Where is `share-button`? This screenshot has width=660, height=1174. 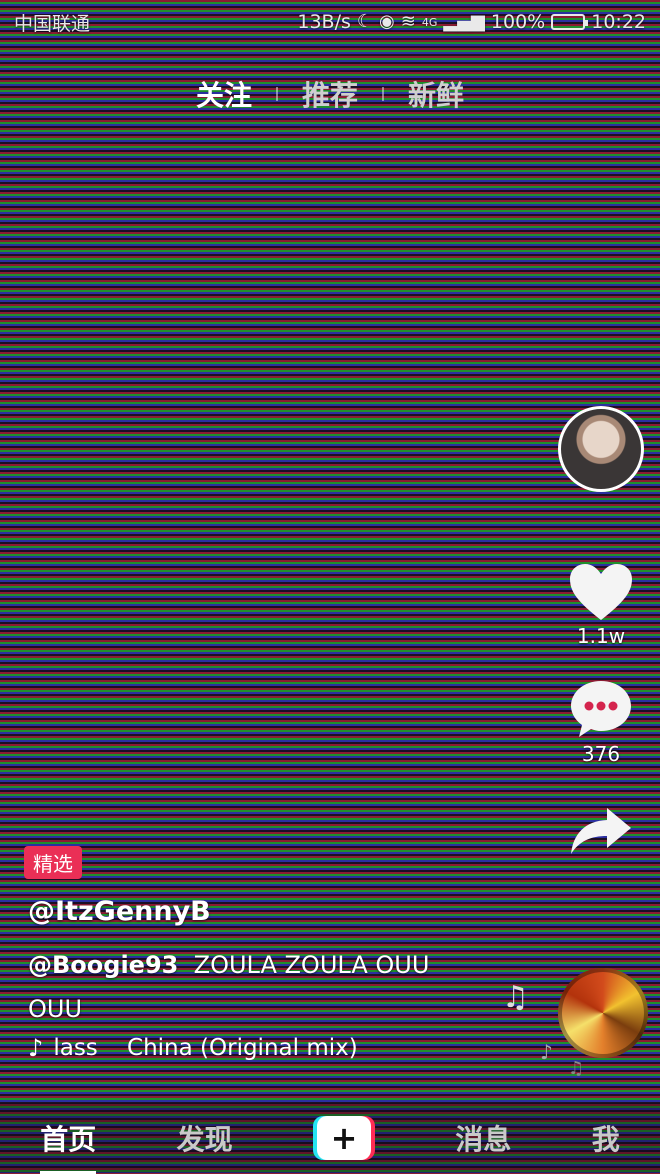 share-button is located at coordinates (601, 831).